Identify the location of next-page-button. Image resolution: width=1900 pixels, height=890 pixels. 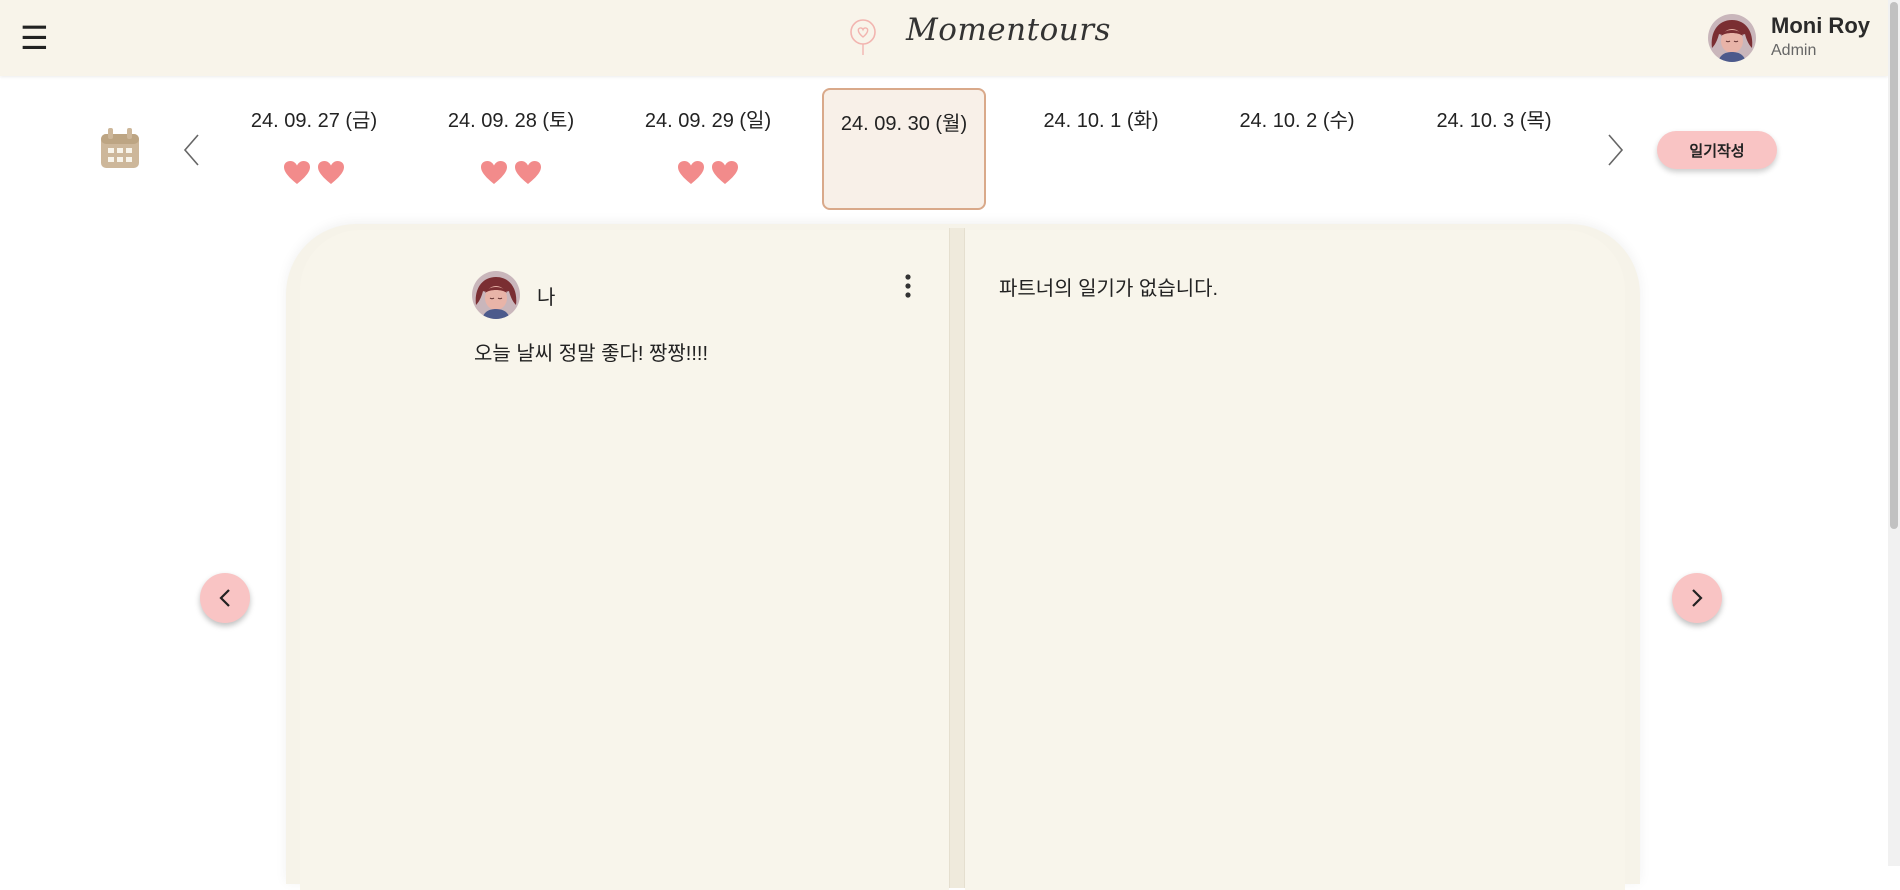
(1697, 598).